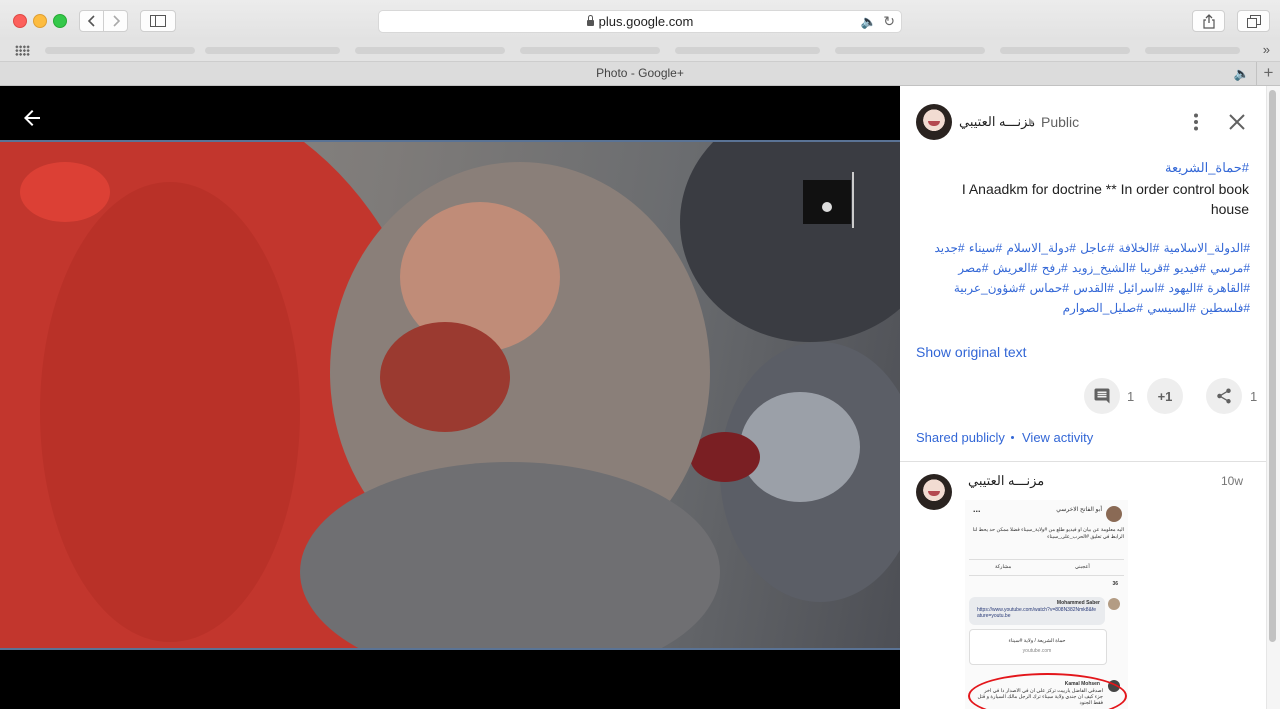 The image size is (1280, 709). What do you see at coordinates (1232, 481) in the screenshot?
I see `comment-time: 10w` at bounding box center [1232, 481].